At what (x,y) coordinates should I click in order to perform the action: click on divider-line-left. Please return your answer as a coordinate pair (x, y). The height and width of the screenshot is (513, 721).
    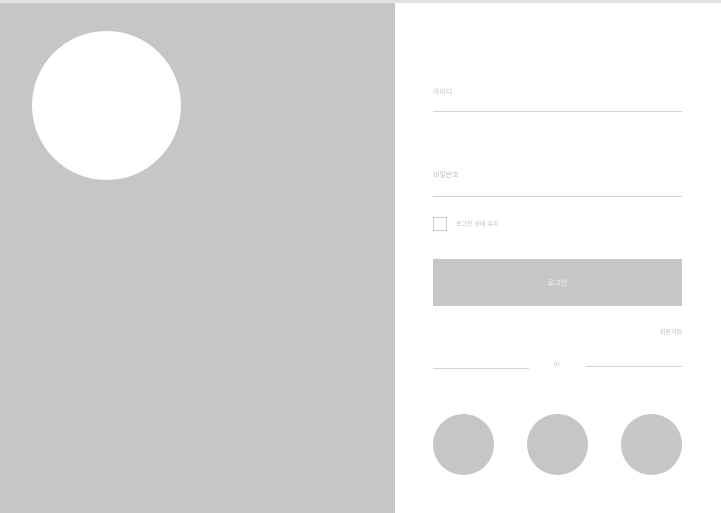
    Looking at the image, I should click on (481, 368).